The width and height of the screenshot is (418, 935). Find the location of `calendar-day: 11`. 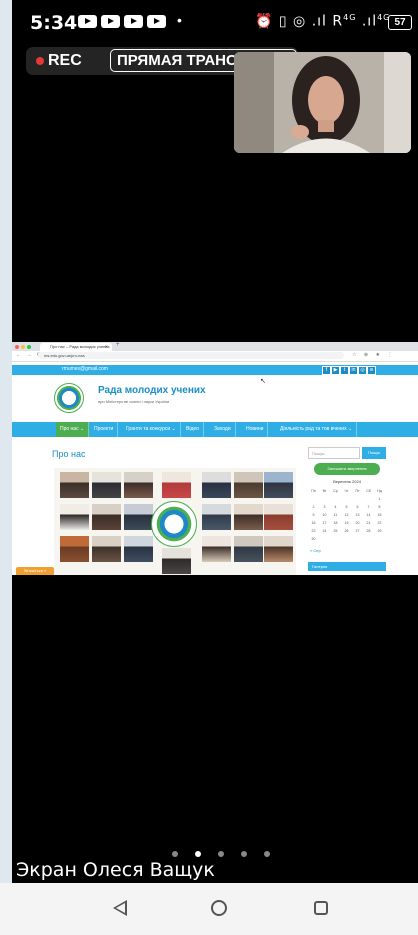

calendar-day: 11 is located at coordinates (335, 515).